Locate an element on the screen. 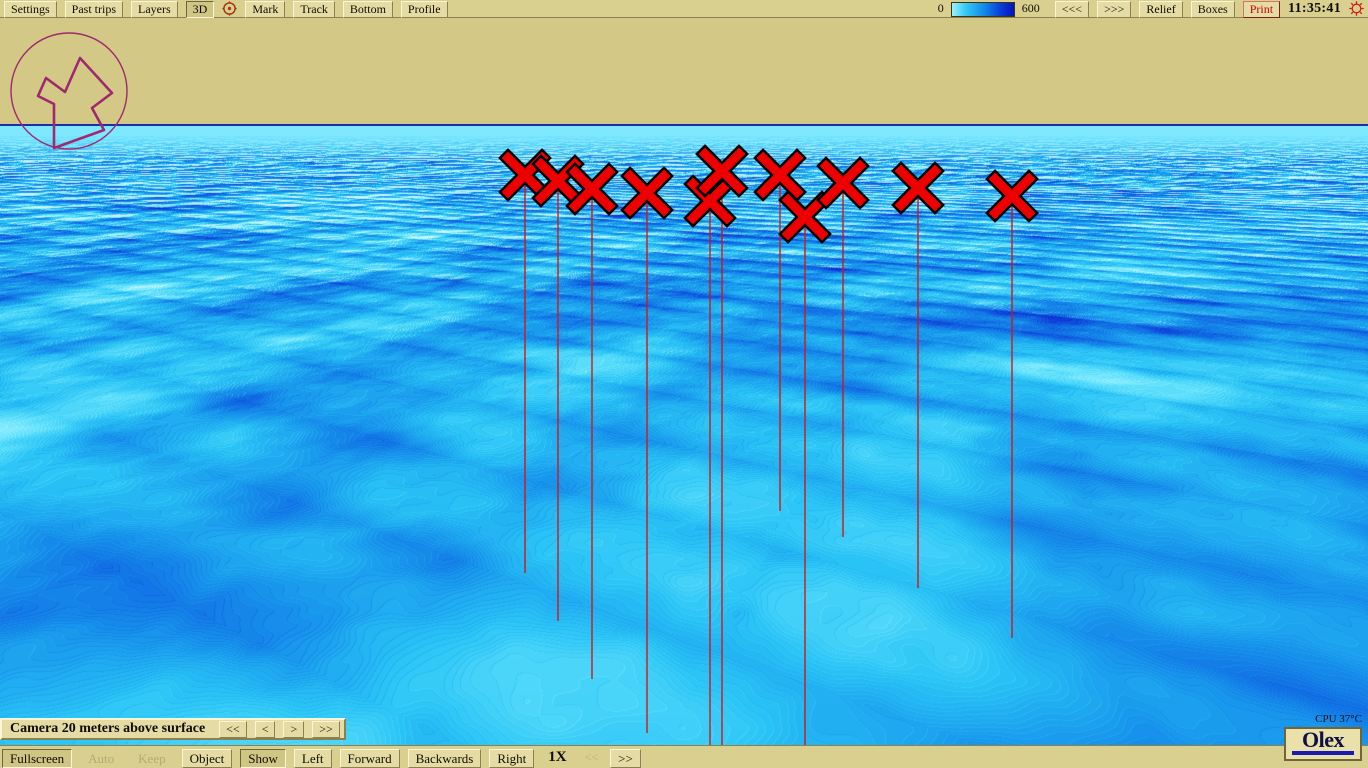  olex-logo: Olex is located at coordinates (1323, 744).